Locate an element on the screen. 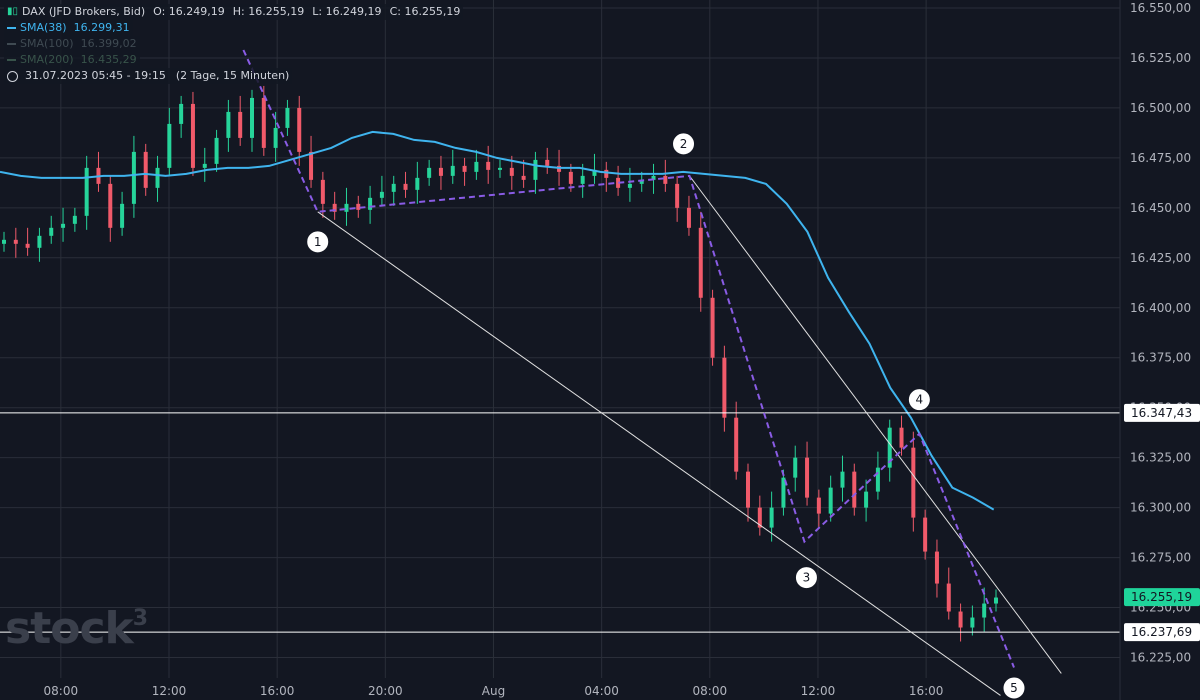 The width and height of the screenshot is (1200, 700). legend-close: C: 16.255,19 is located at coordinates (425, 12).